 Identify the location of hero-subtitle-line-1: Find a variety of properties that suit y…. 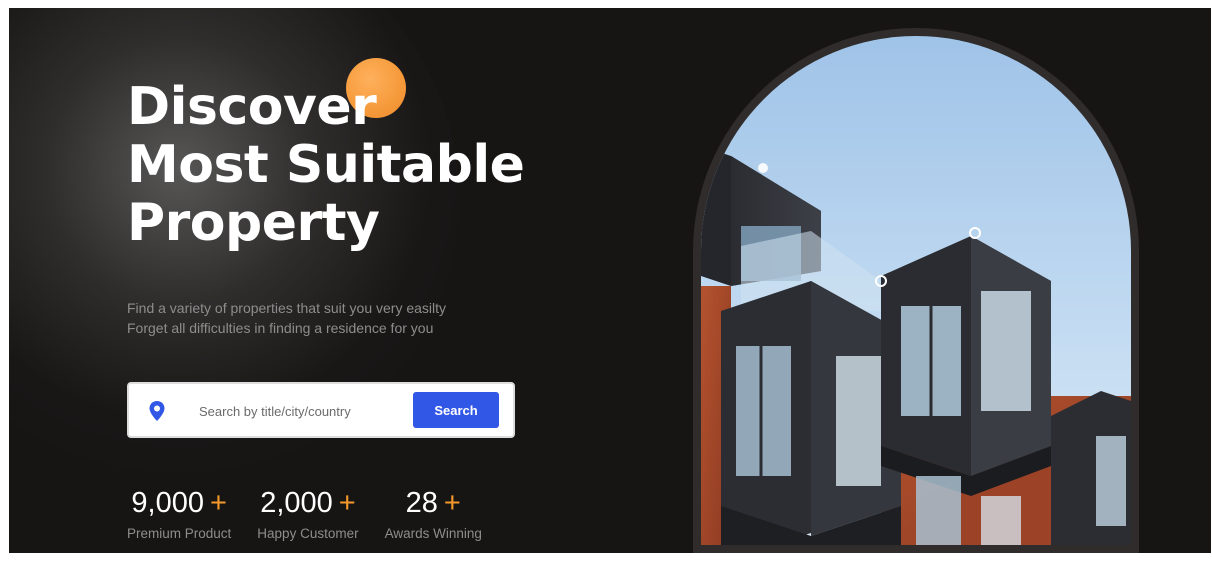
(287, 308).